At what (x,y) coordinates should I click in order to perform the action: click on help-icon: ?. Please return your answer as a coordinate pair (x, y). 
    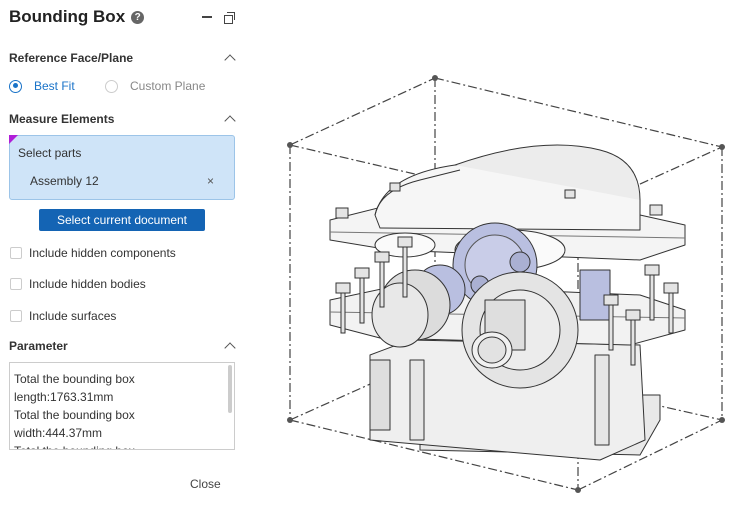
    Looking at the image, I should click on (138, 17).